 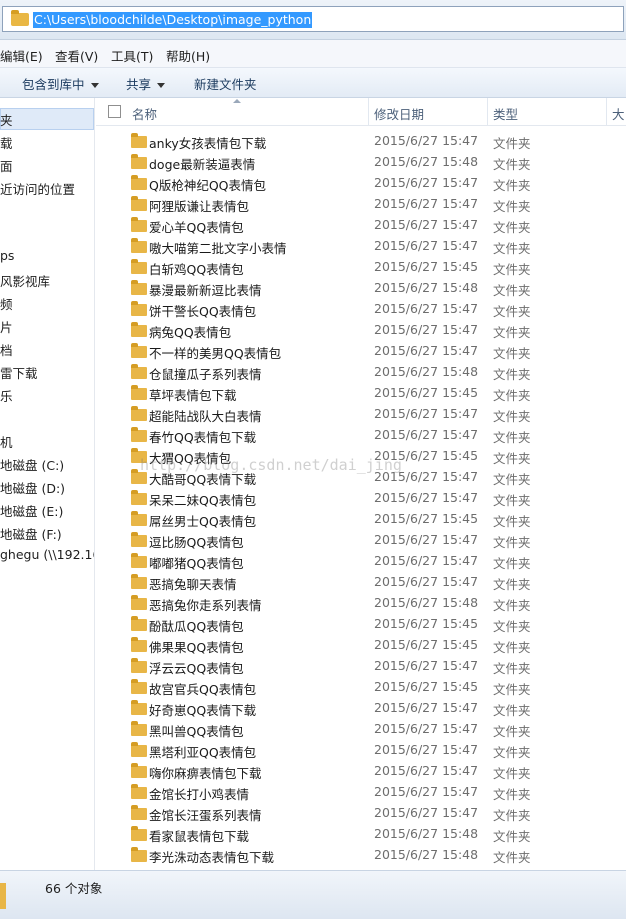 I want to click on menu-view: 查看(V), so click(x=76, y=55).